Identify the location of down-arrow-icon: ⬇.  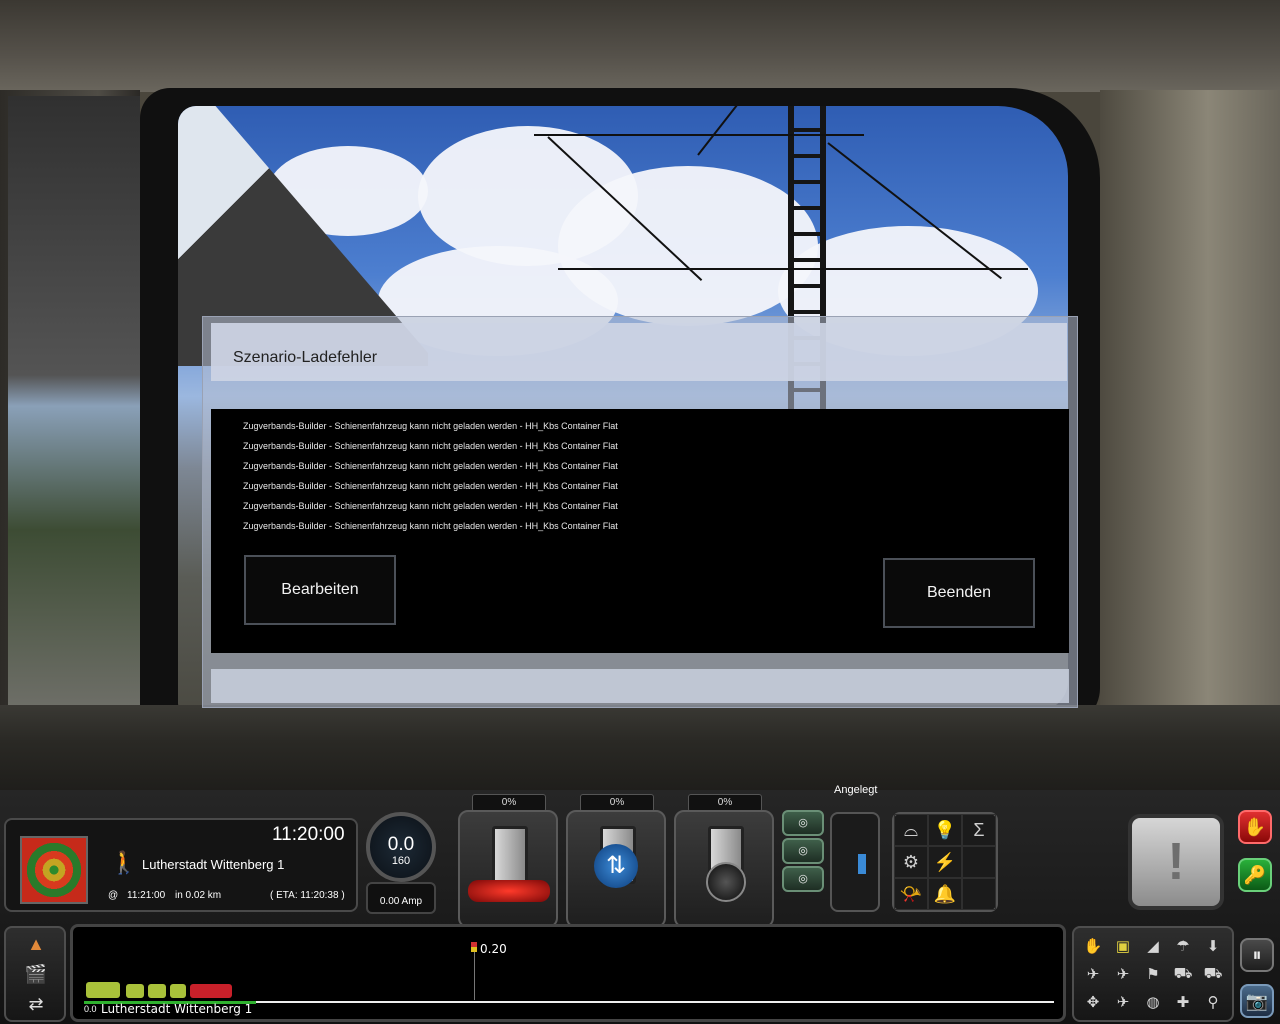
(1213, 946).